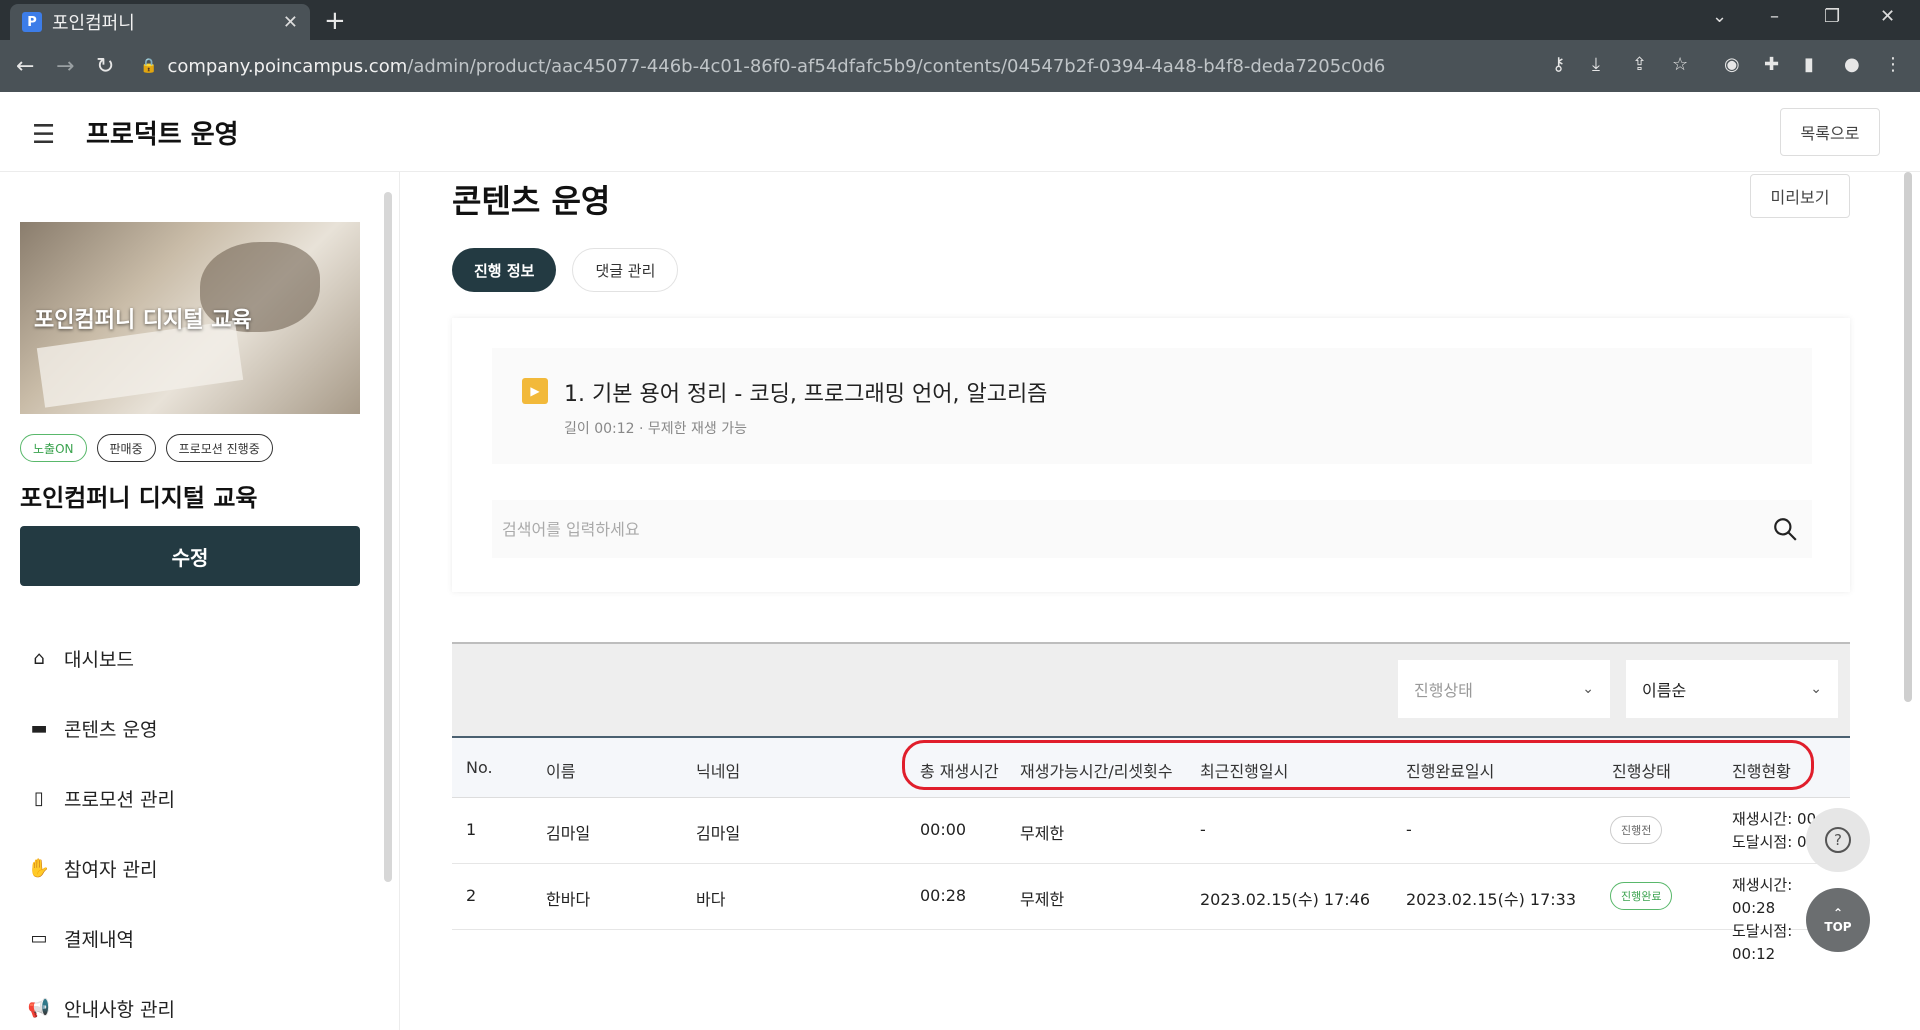 Image resolution: width=1920 pixels, height=1030 pixels. Describe the element at coordinates (1719, 16) in the screenshot. I see `tab-search-icon: ⌄` at that location.